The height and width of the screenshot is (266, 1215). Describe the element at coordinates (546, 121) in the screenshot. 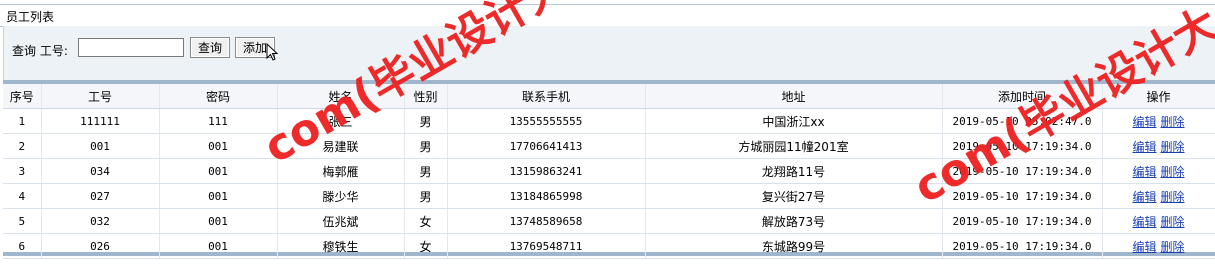

I see `cell-phone: 13555555555` at that location.